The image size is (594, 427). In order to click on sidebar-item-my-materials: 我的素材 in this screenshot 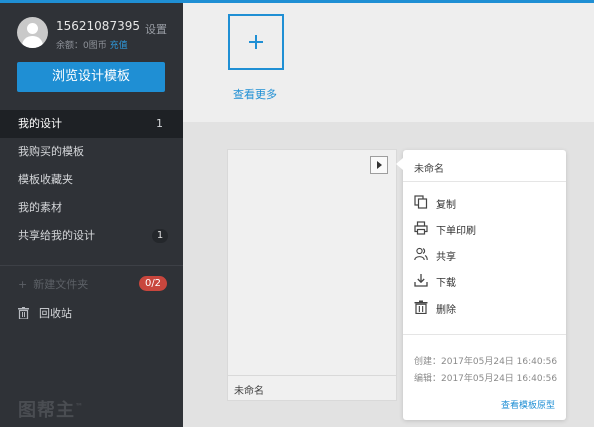, I will do `click(91, 208)`.